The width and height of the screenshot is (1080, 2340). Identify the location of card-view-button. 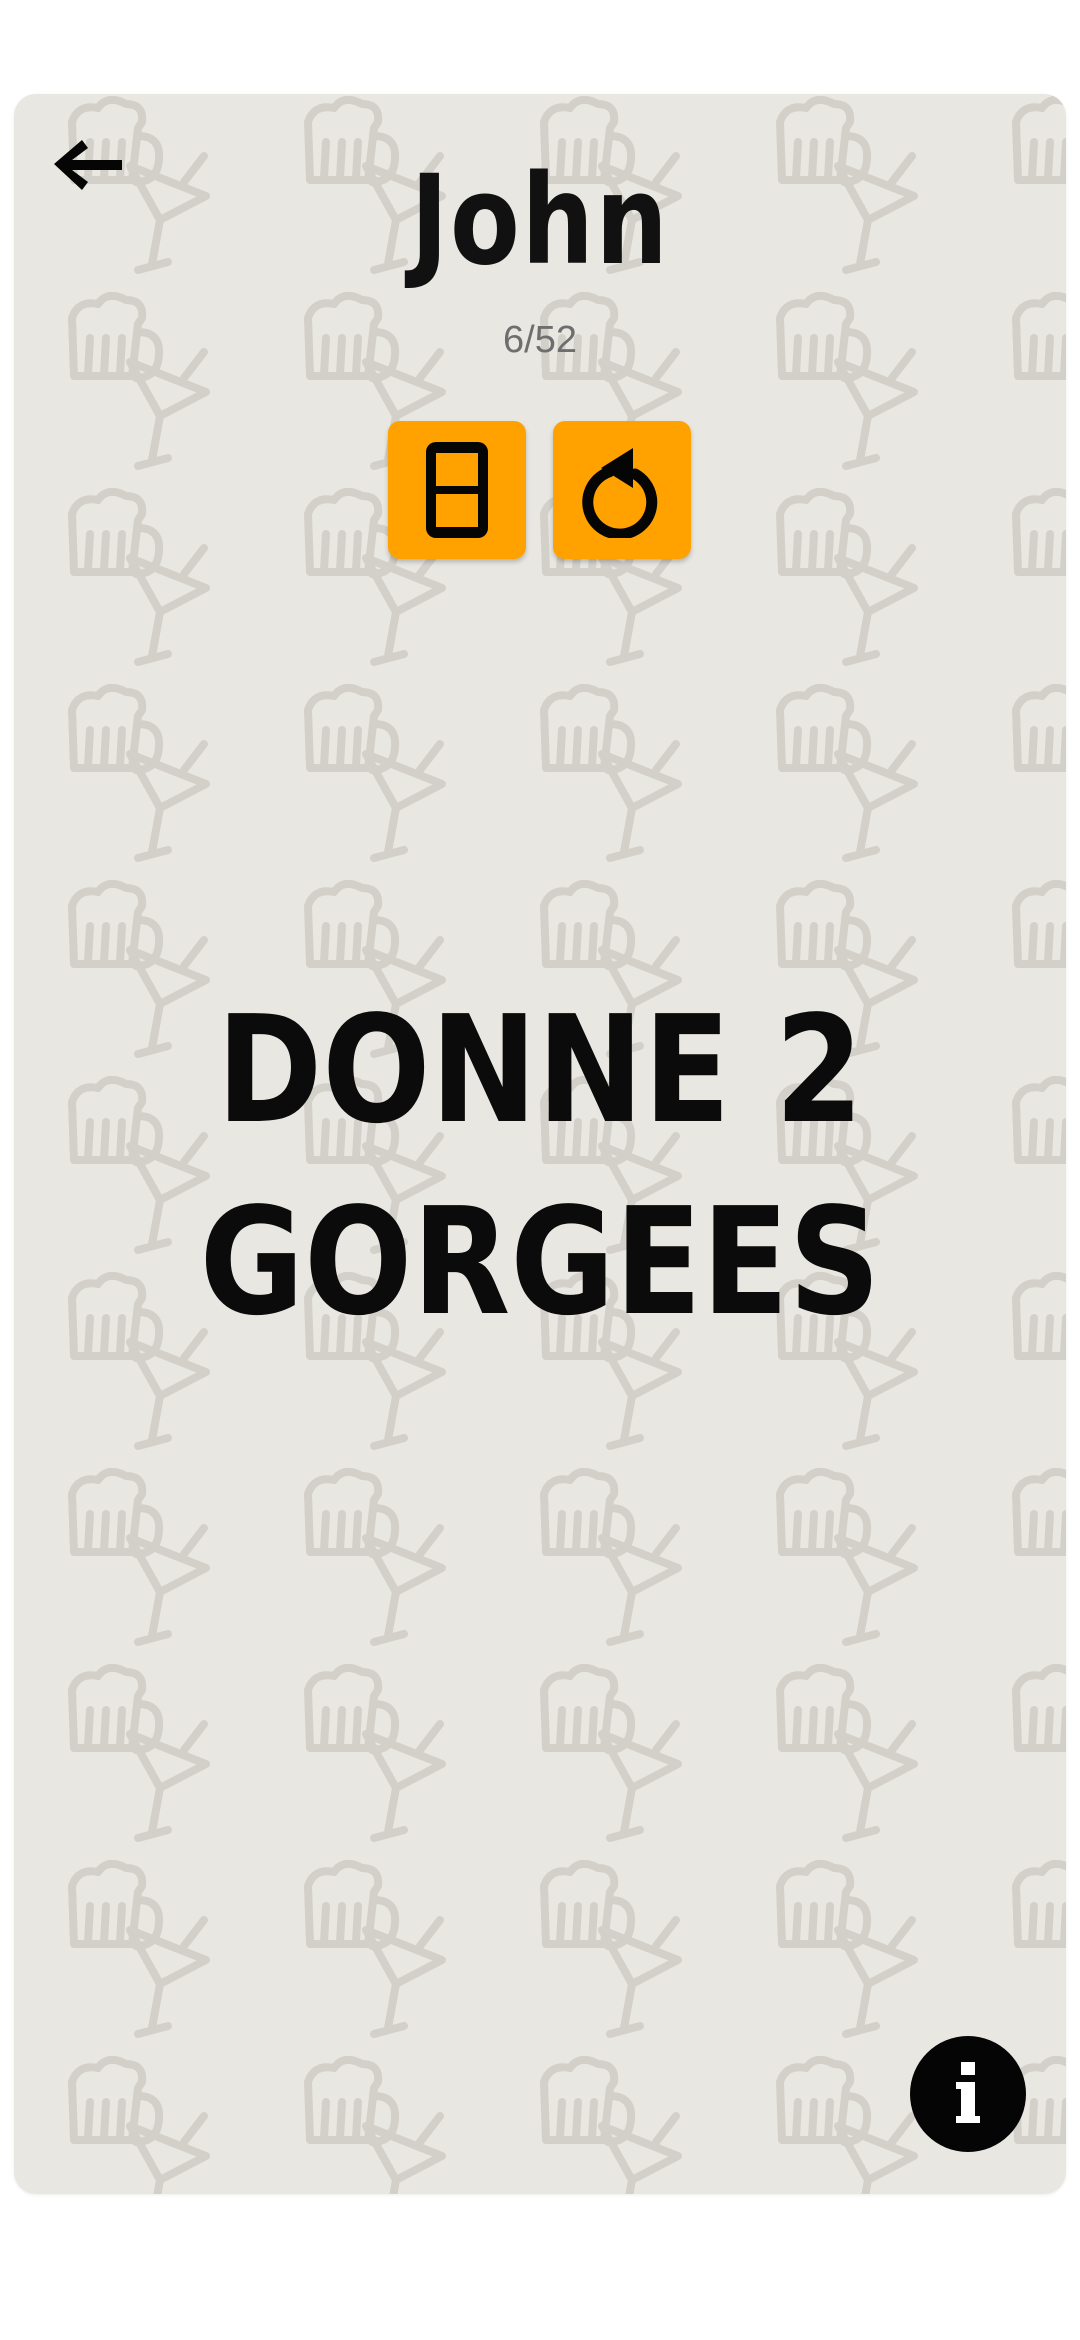
(457, 490).